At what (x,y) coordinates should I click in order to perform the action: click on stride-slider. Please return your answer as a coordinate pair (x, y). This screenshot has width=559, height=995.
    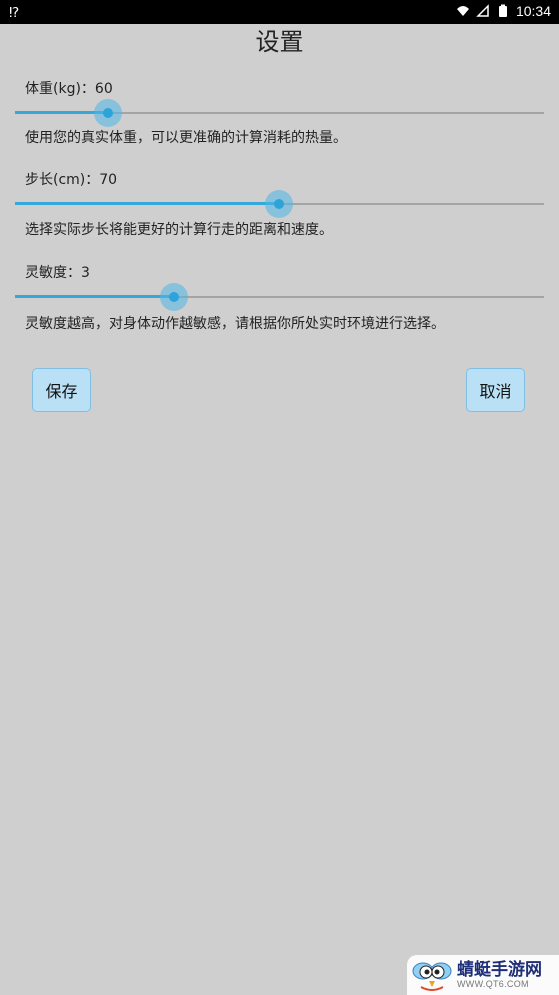
    Looking at the image, I should click on (279, 204).